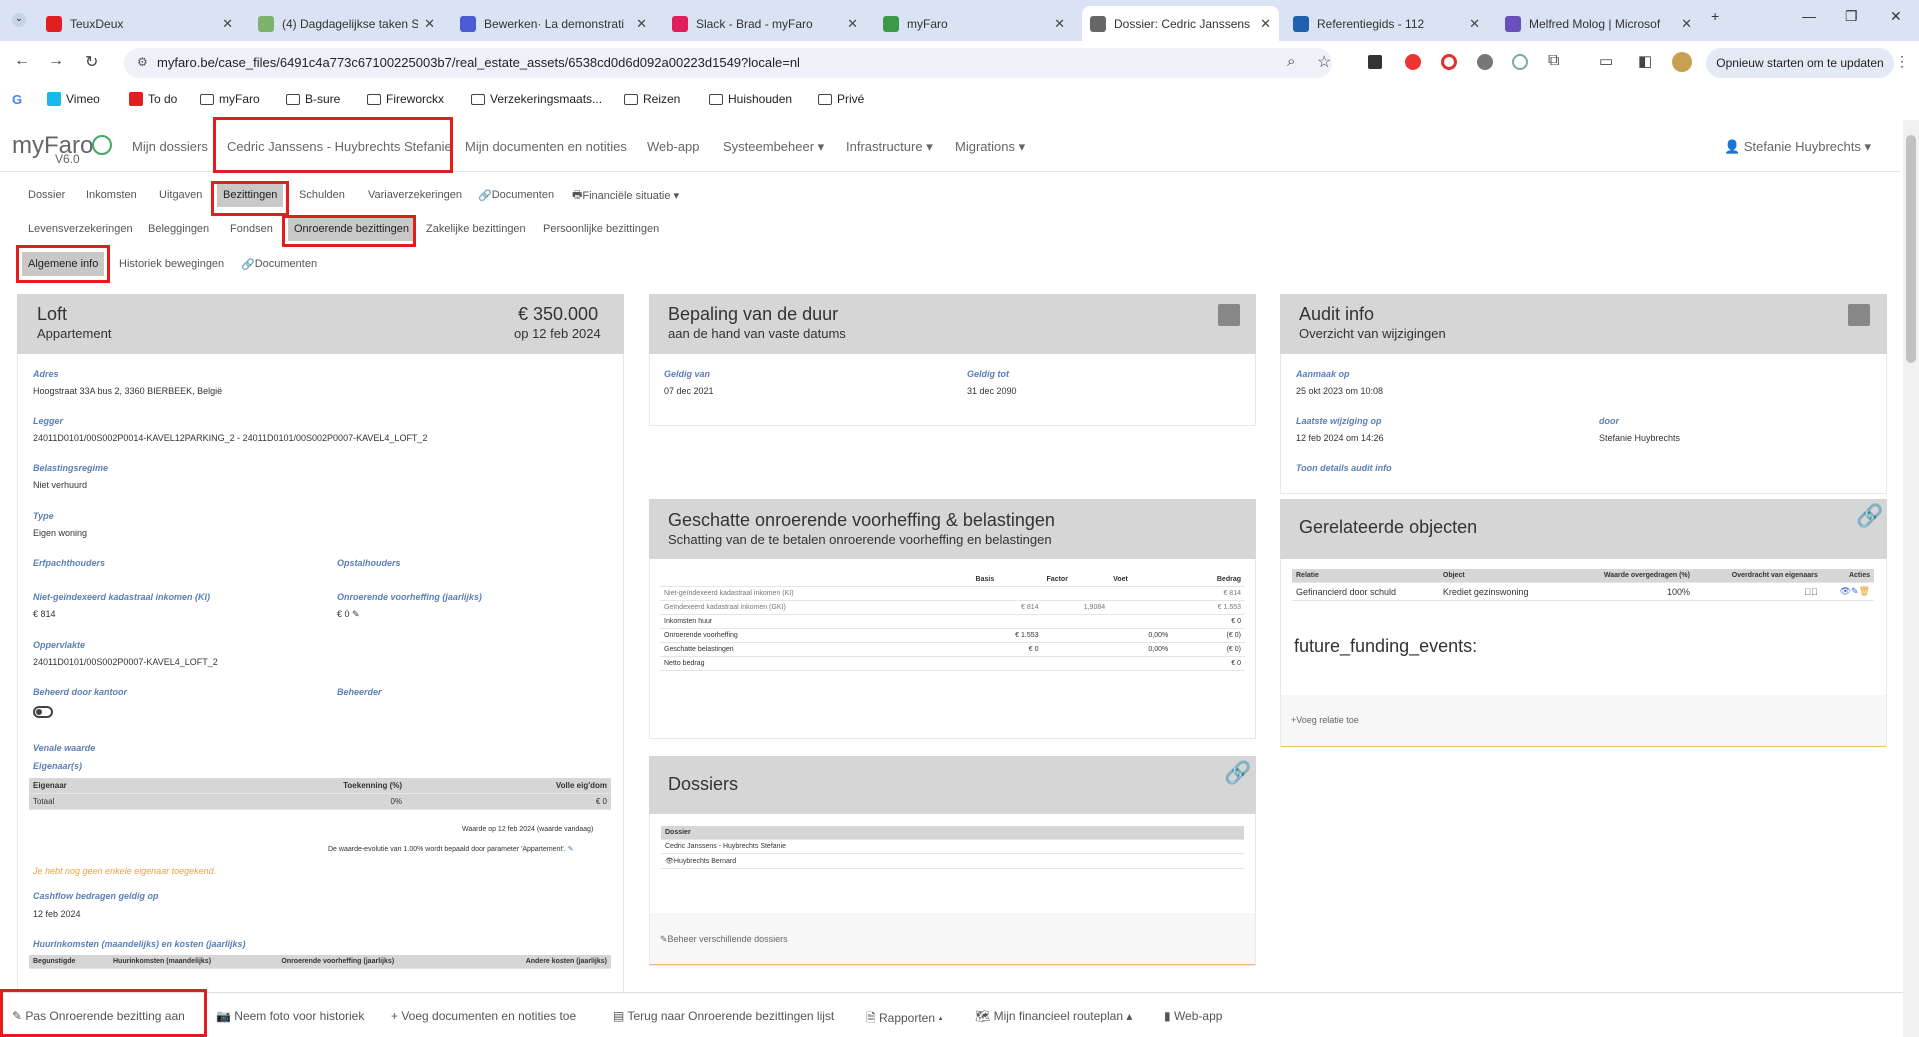  Describe the element at coordinates (17, 99) in the screenshot. I see `google-icon: G` at that location.